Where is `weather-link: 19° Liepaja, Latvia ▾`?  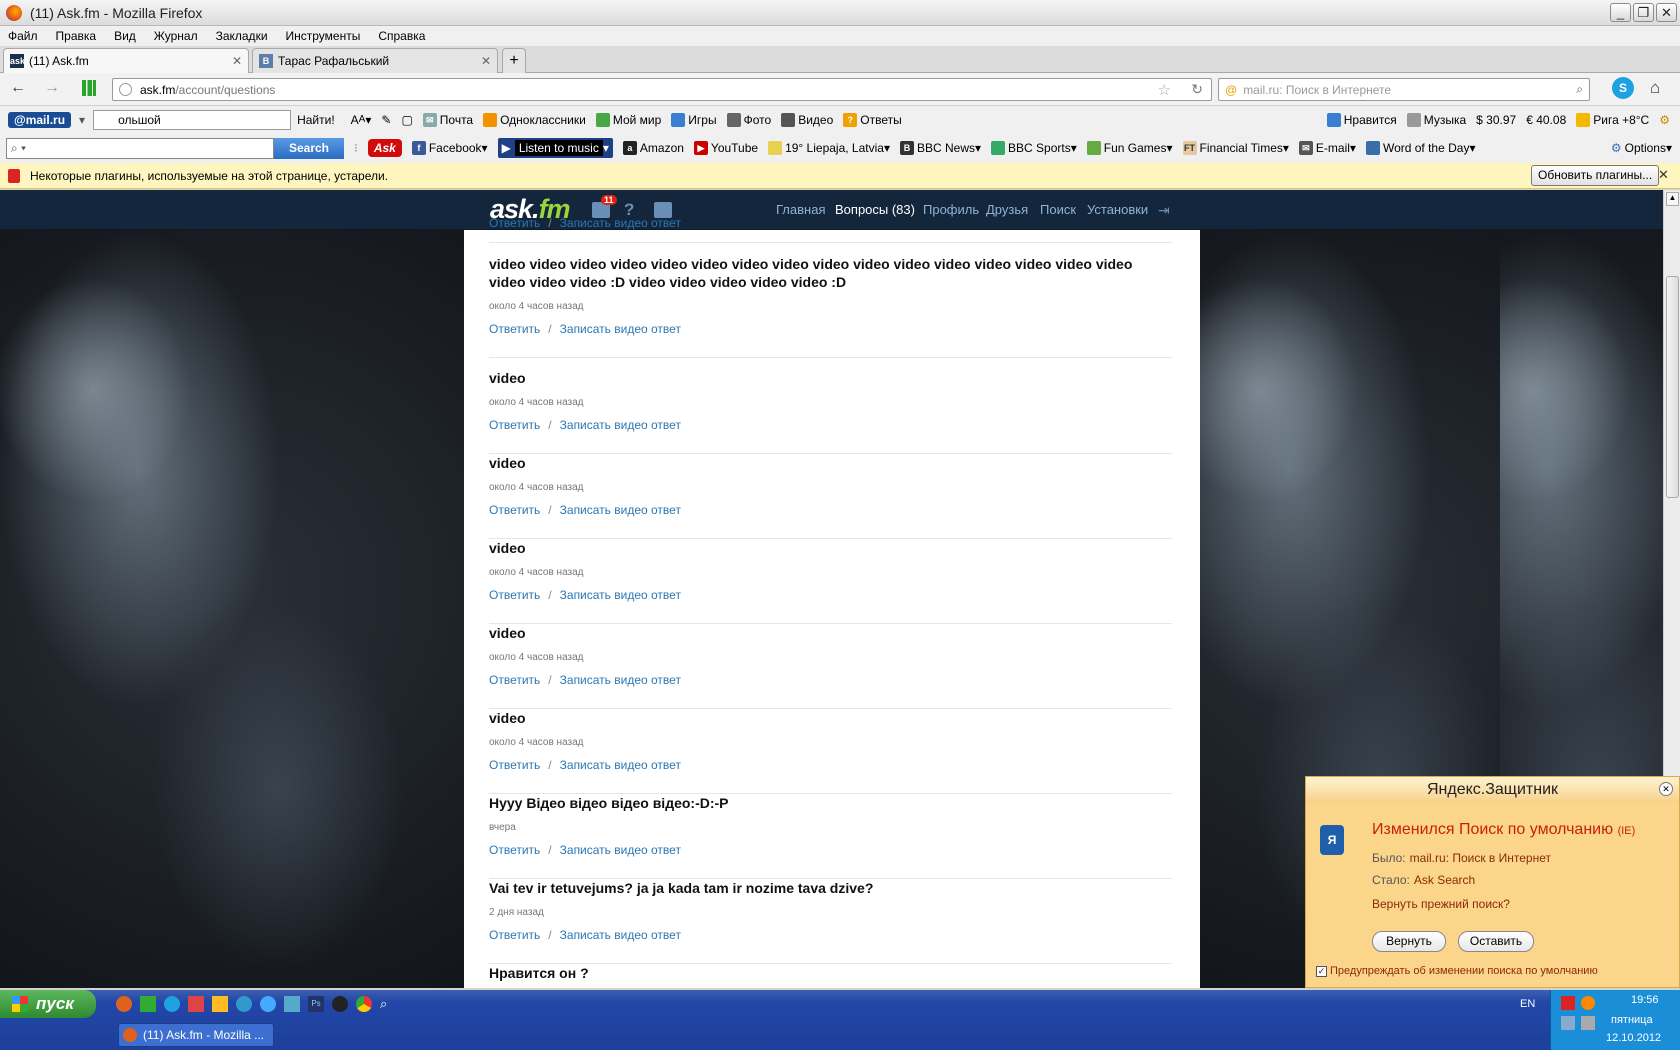
weather-link: 19° Liepaja, Latvia ▾ is located at coordinates (829, 148).